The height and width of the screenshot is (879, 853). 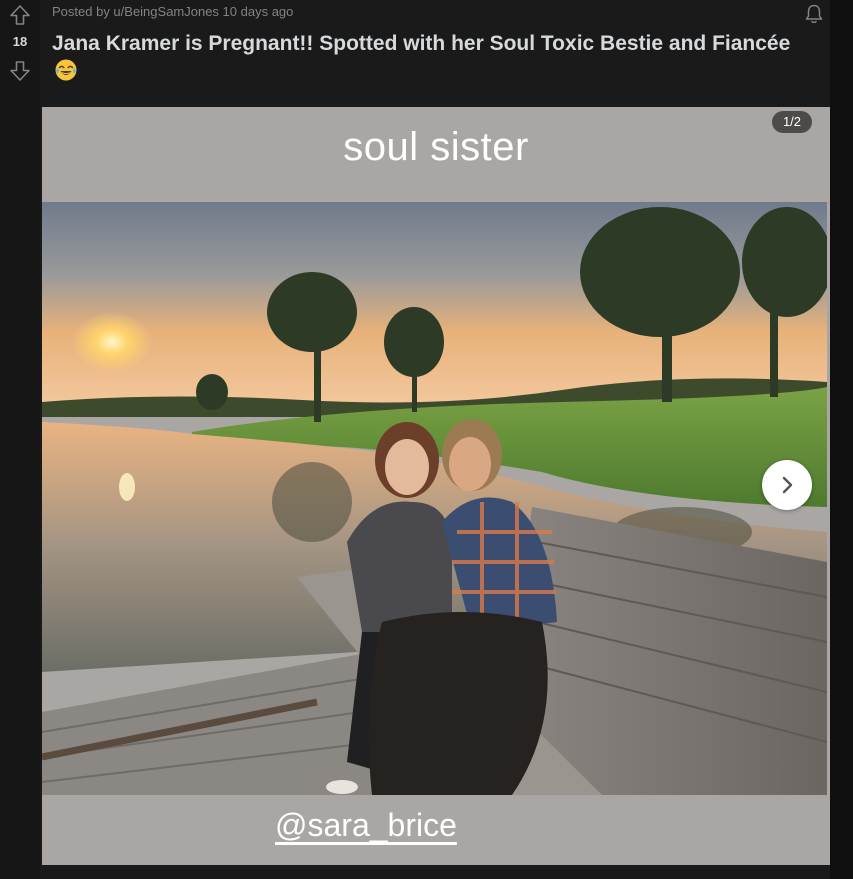 I want to click on tears-of-joy-emoji-icon, so click(x=66, y=70).